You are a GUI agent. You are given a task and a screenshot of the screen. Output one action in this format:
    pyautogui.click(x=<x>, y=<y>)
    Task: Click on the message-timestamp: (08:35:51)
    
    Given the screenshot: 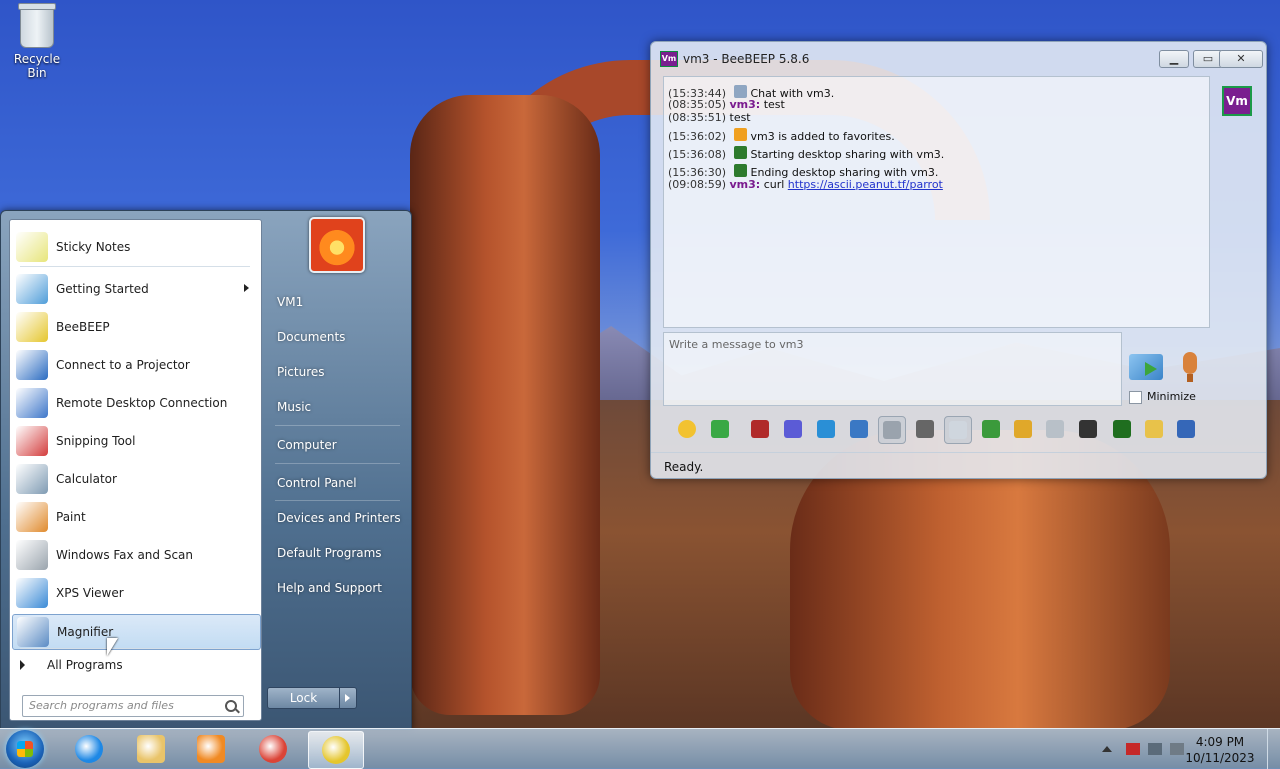 What is the action you would take?
    pyautogui.click(x=697, y=117)
    